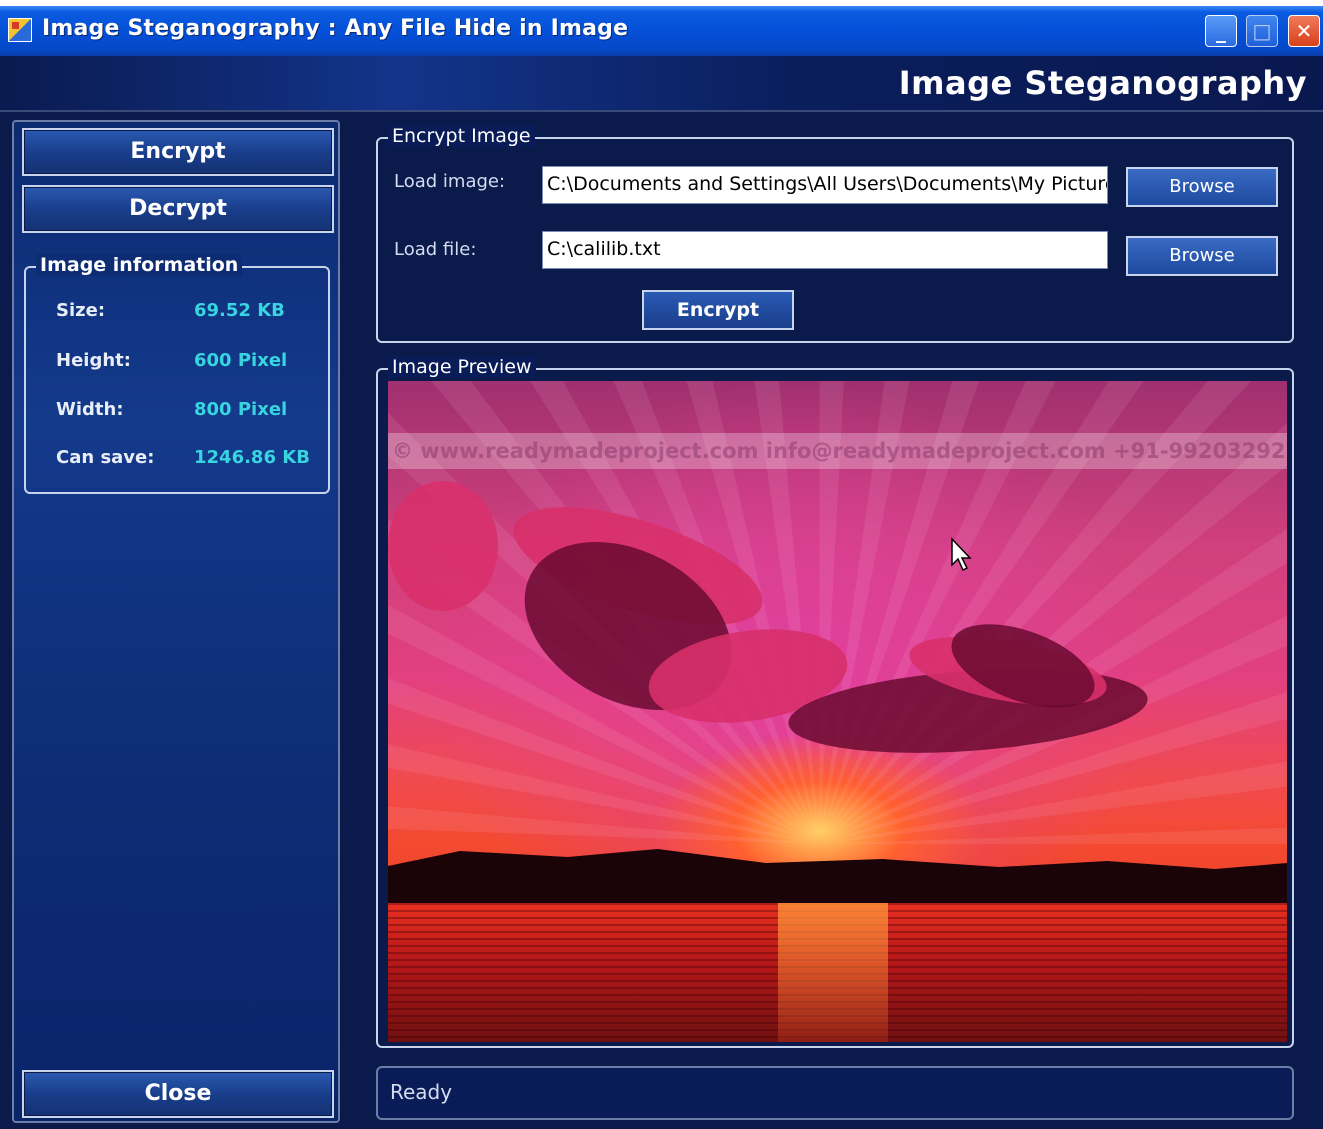 Image resolution: width=1323 pixels, height=1129 pixels. I want to click on cloud, so click(443, 546).